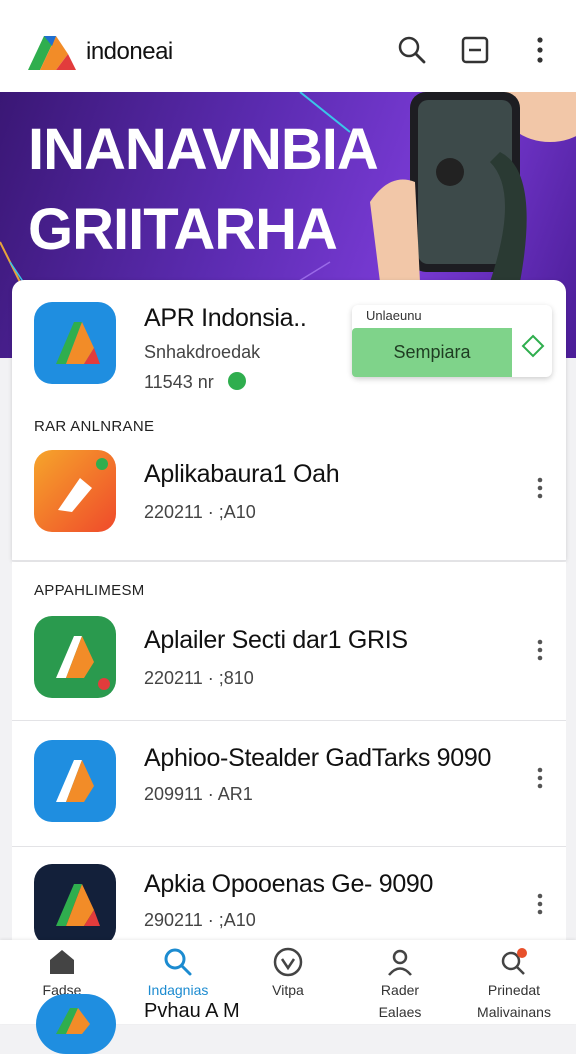 This screenshot has height=1054, width=576. I want to click on top-app-bar: indoneai, so click(288, 46).